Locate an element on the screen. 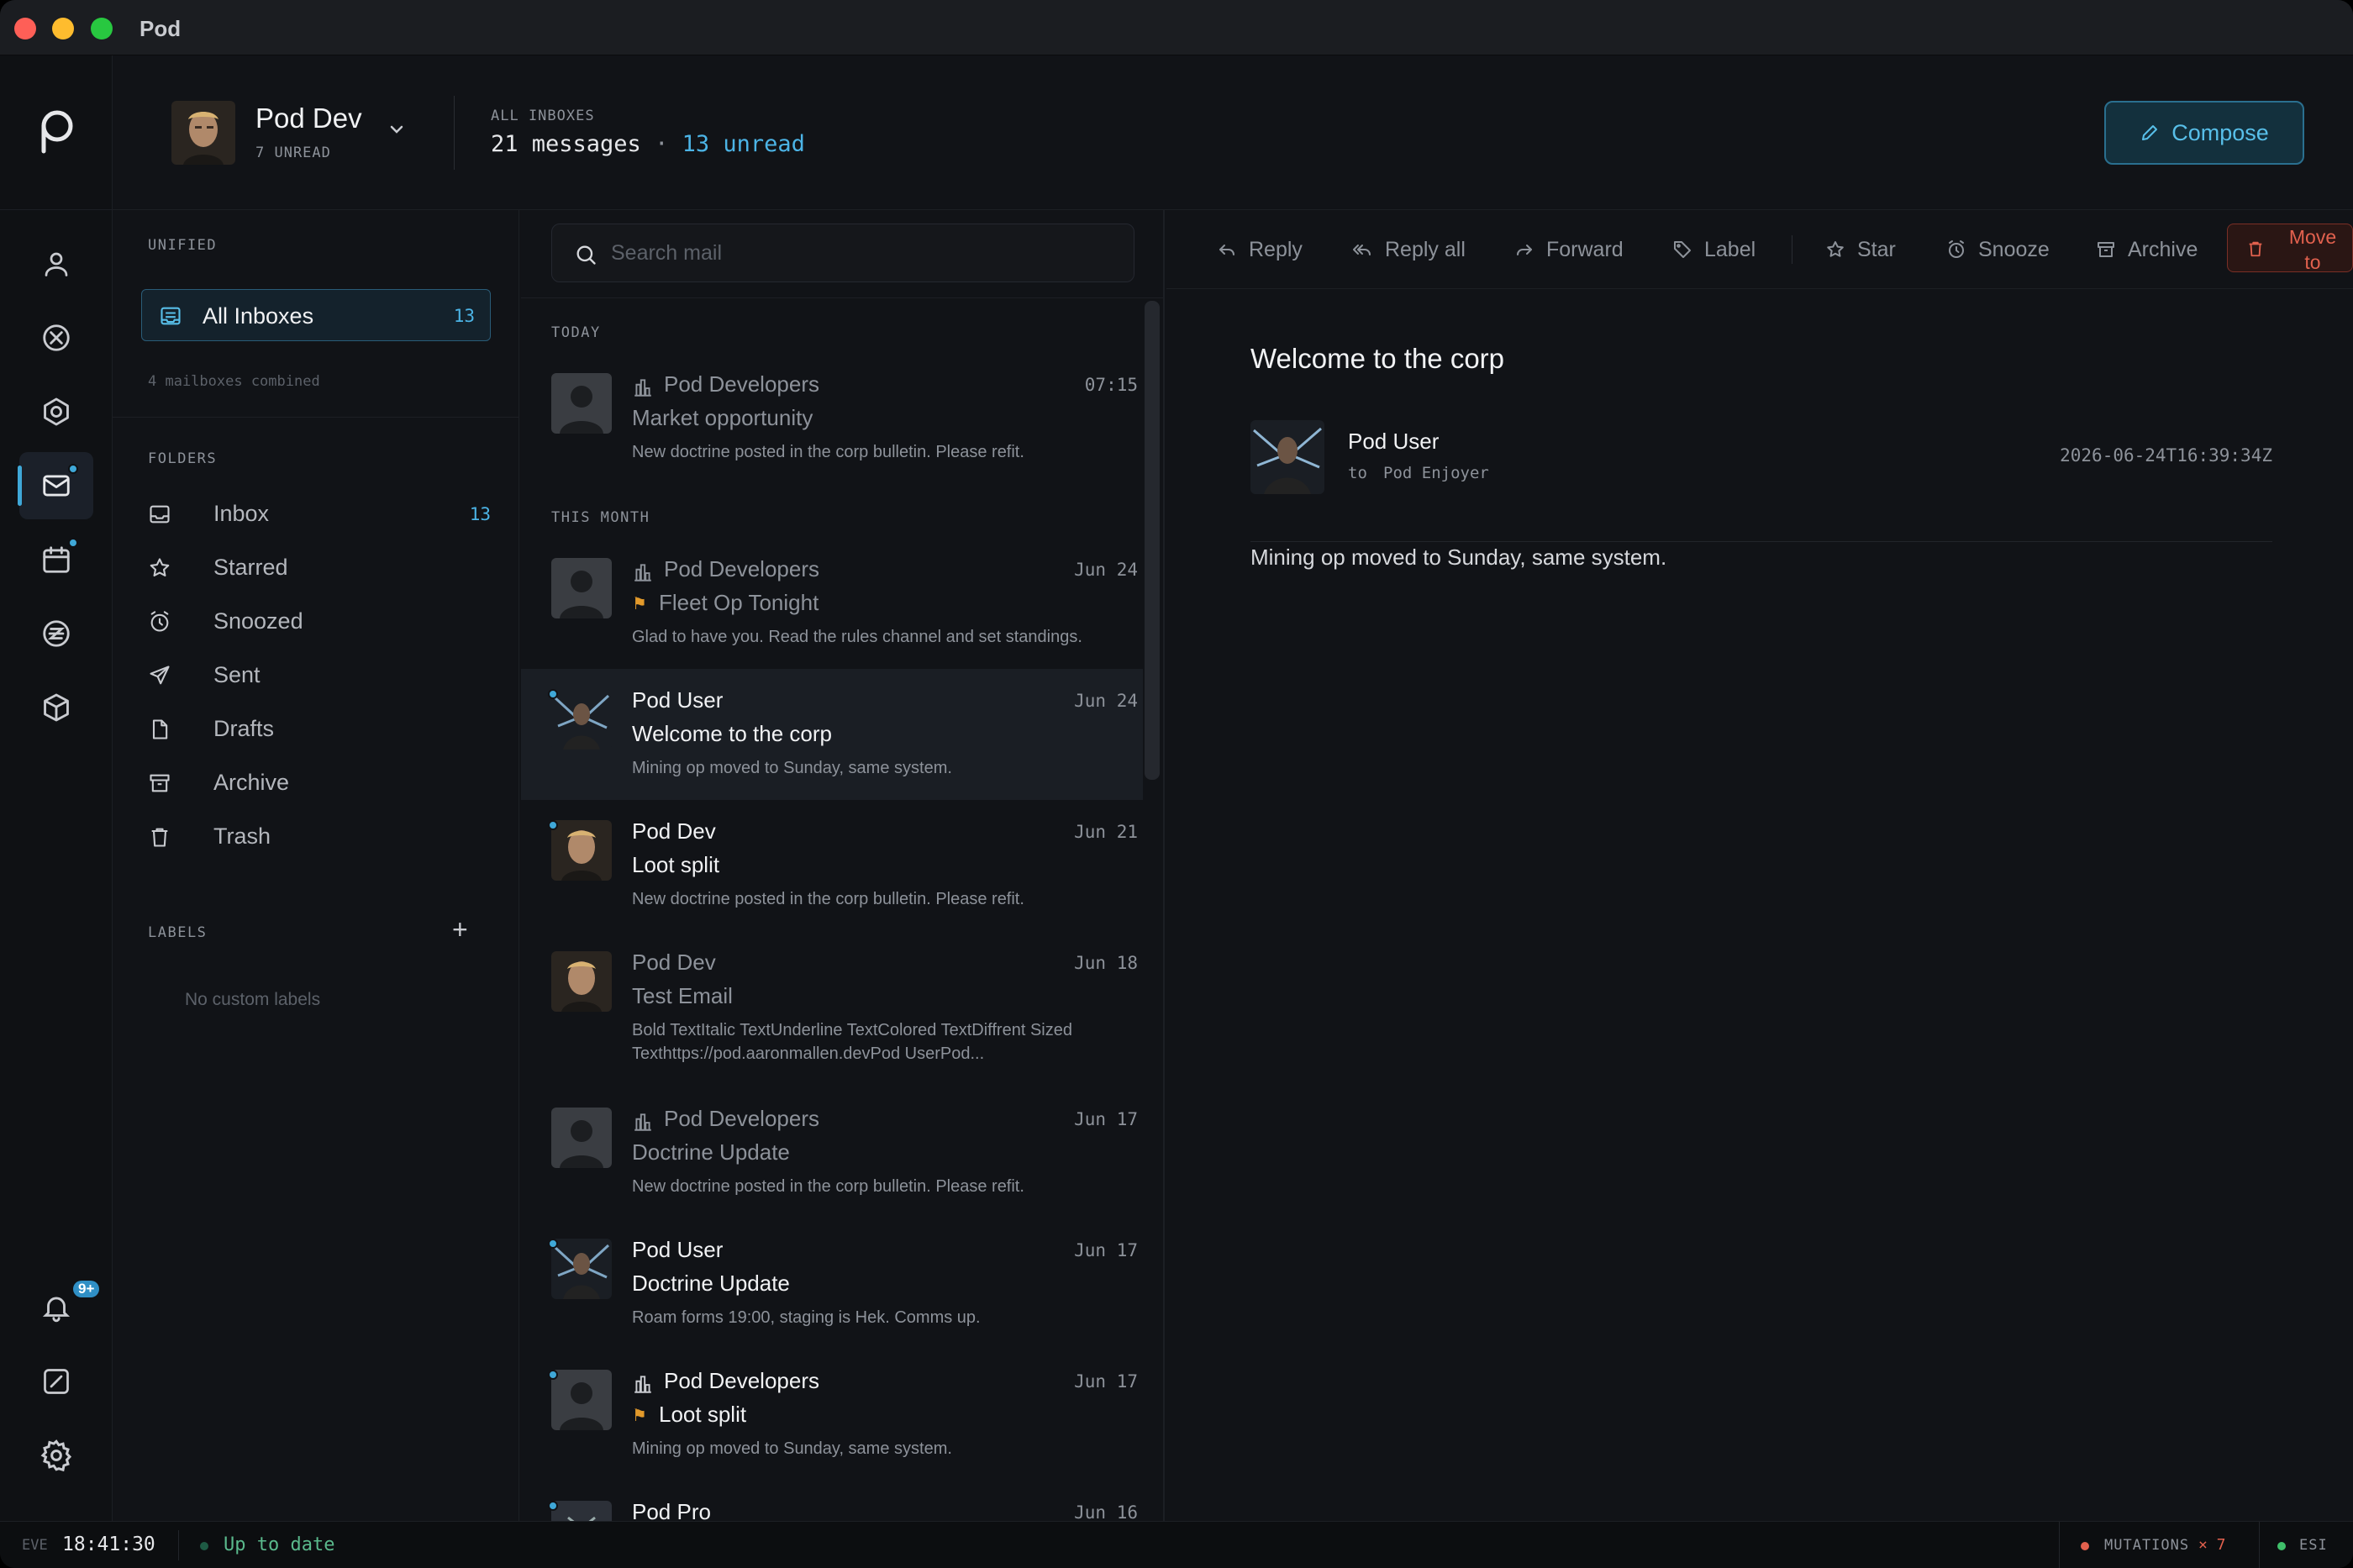  message-subject: Fleet Op Tonight is located at coordinates (739, 602).